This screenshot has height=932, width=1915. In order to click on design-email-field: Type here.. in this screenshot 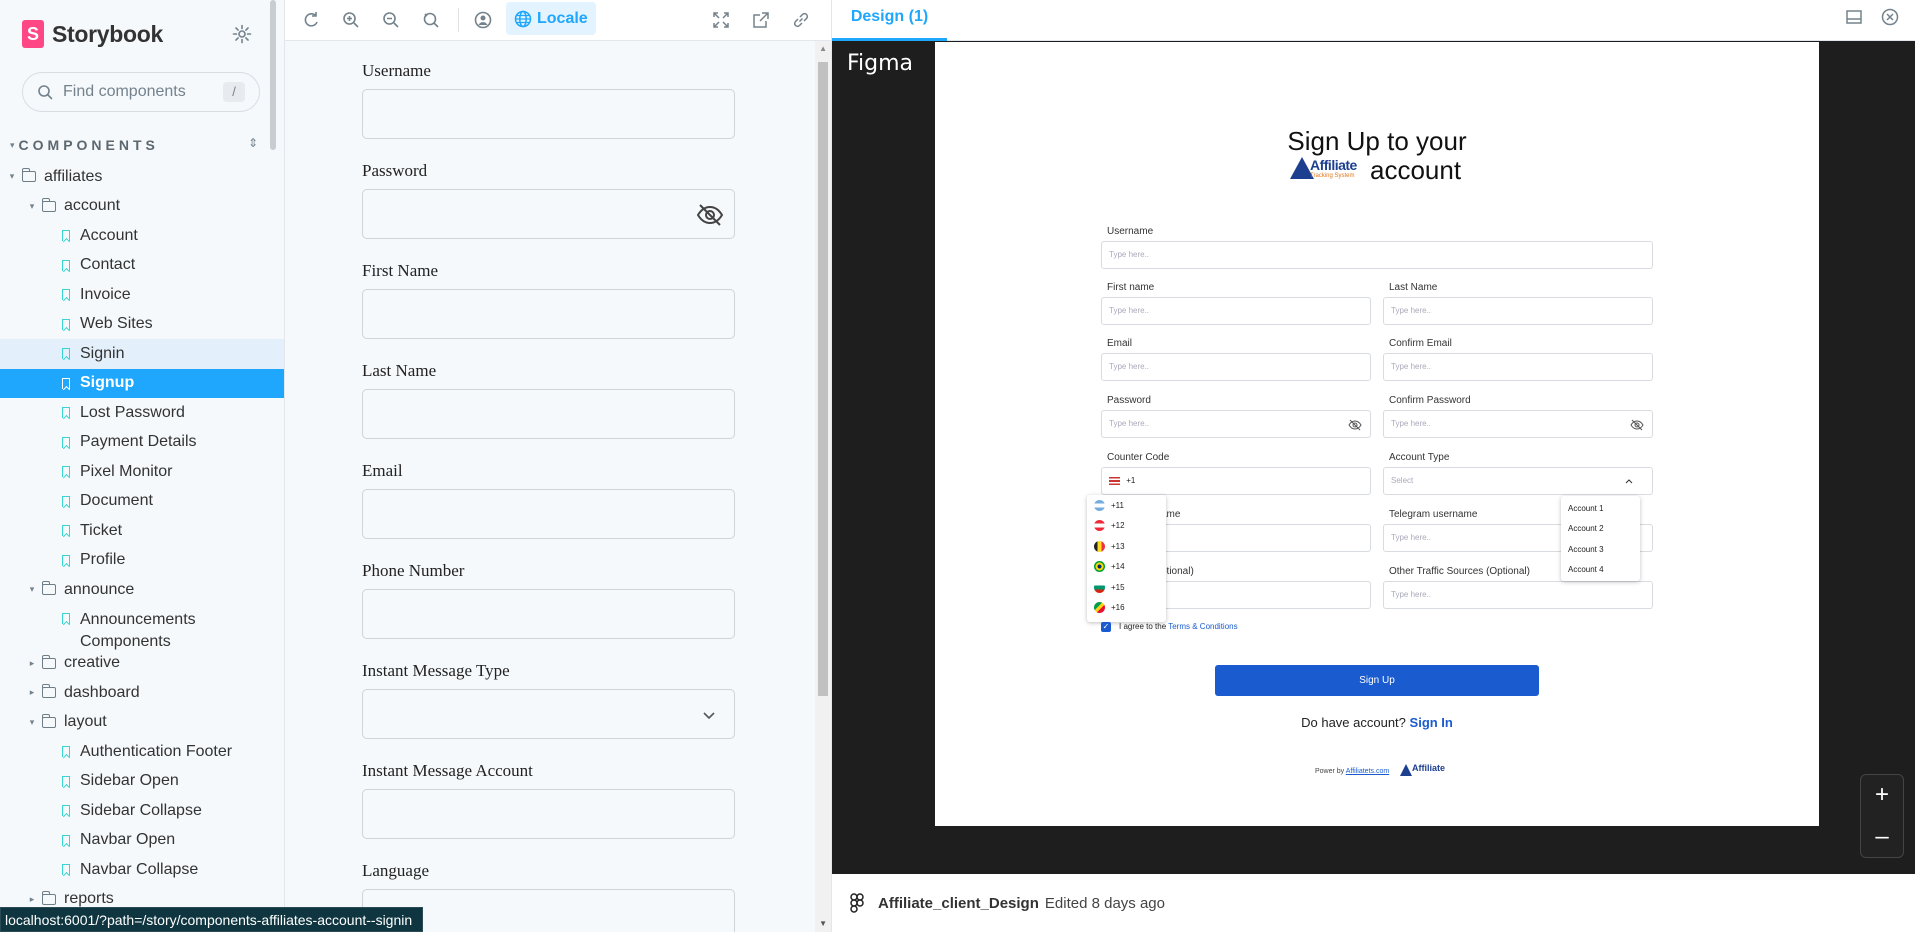, I will do `click(1236, 367)`.